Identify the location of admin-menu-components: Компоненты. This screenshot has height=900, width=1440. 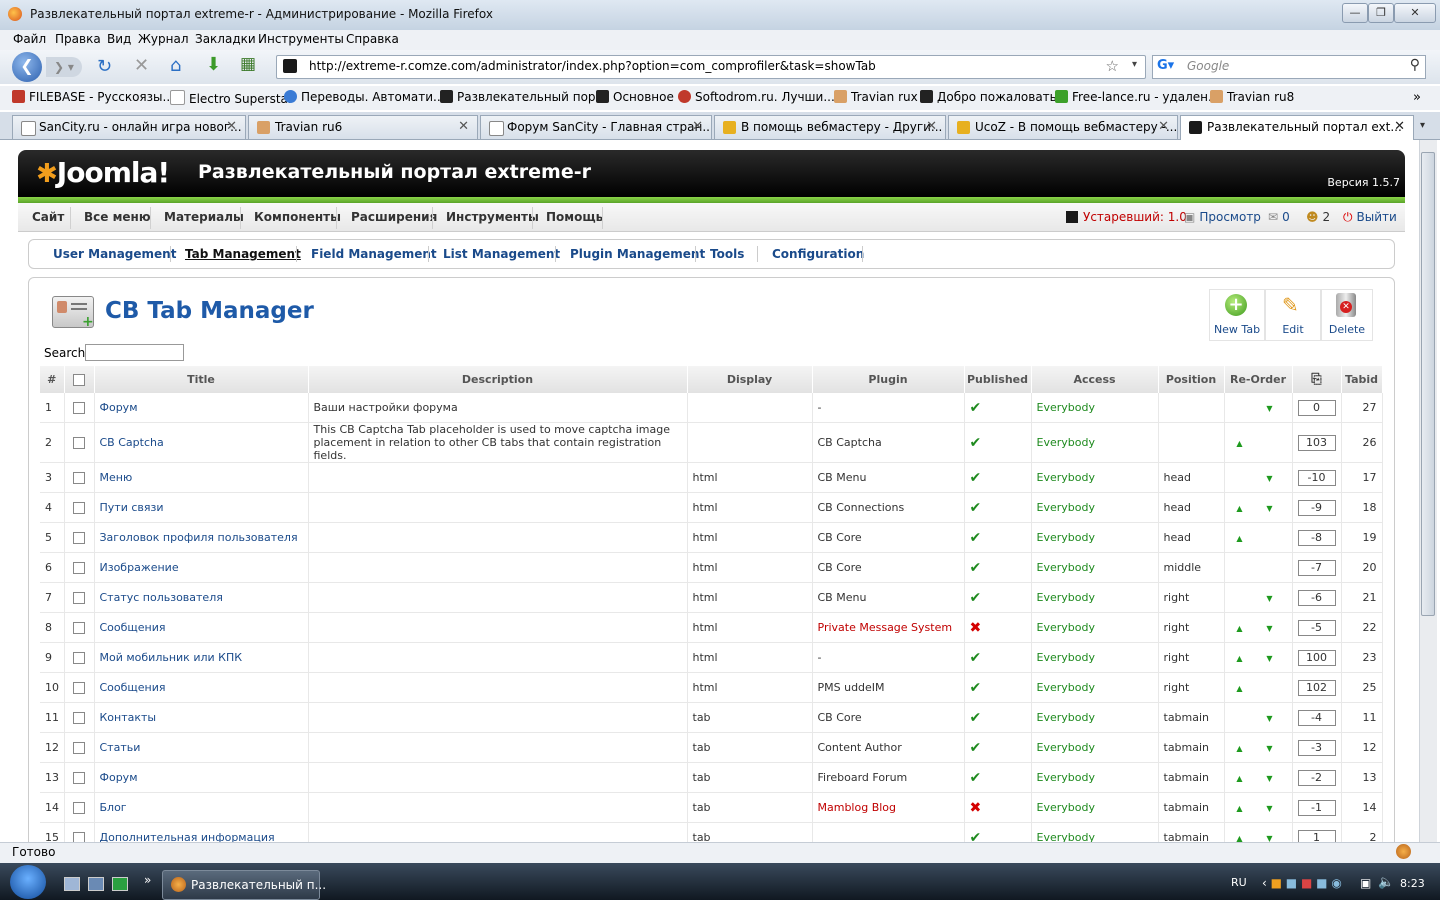
(297, 217).